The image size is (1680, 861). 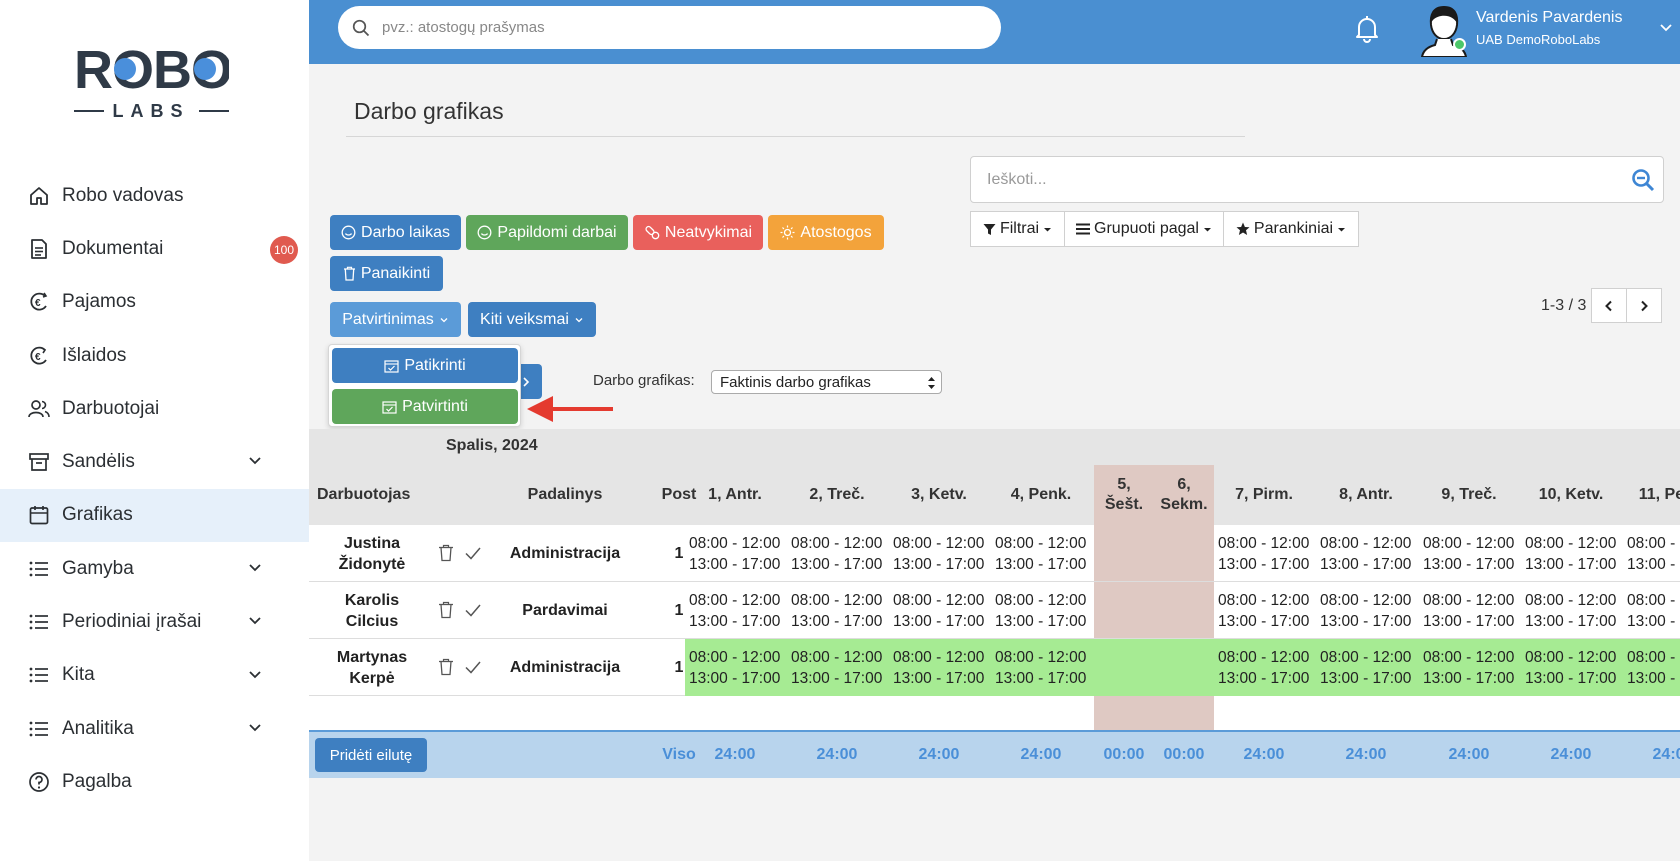 I want to click on sidebar-item-periodiniai-irasai: Periodiniai įrašai, so click(x=154, y=621).